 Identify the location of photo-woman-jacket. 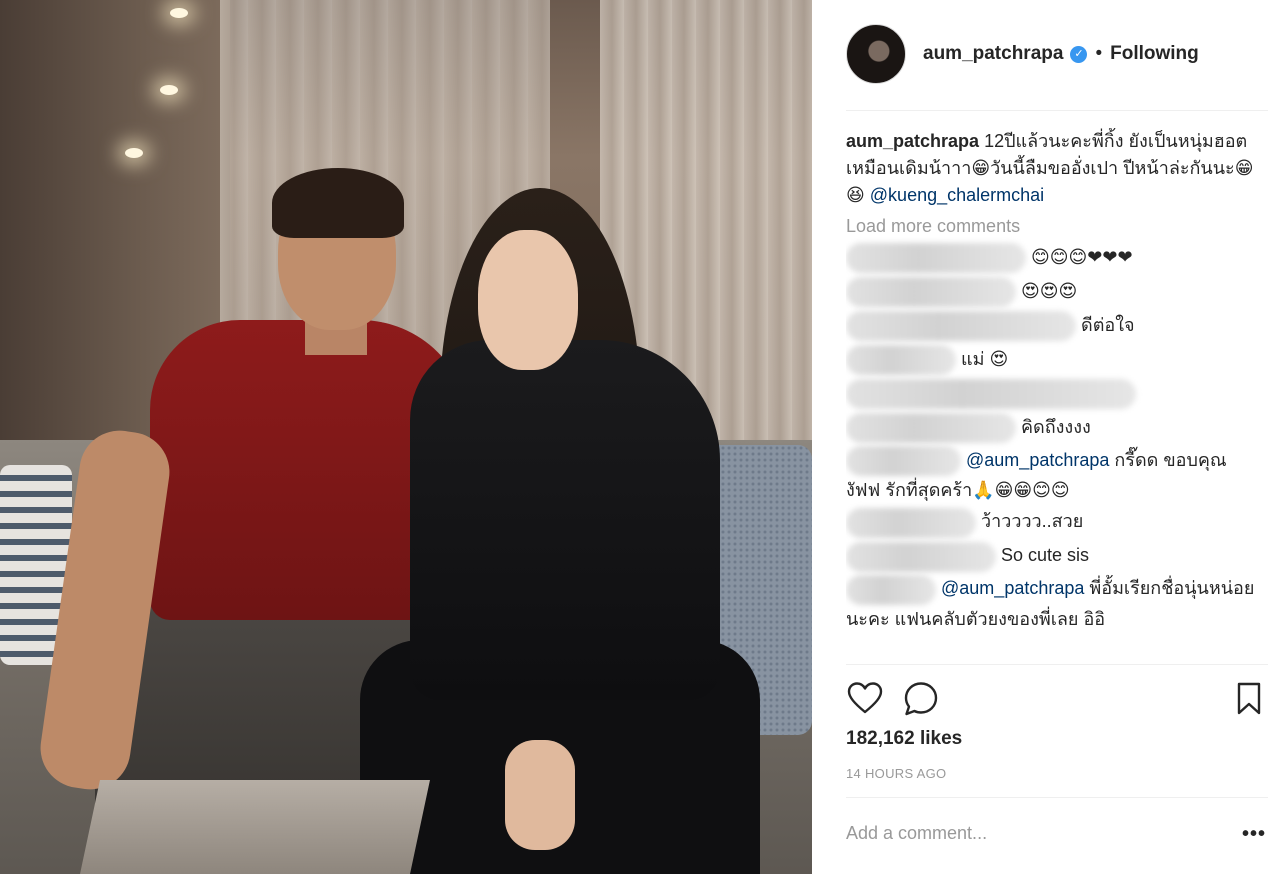
(565, 520).